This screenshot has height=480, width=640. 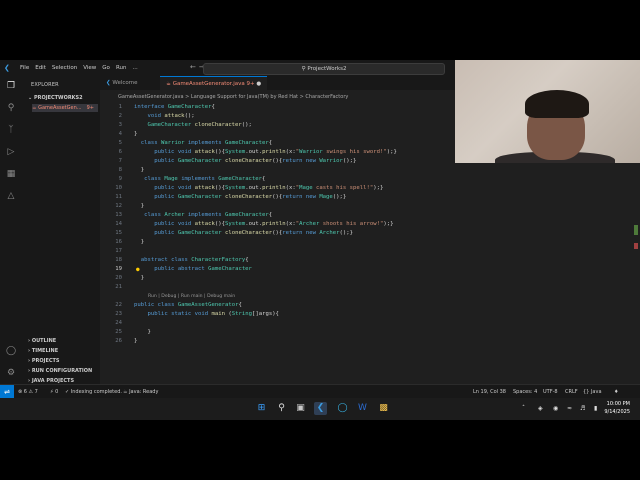 What do you see at coordinates (595, 409) in the screenshot?
I see `battery-icon: ▮` at bounding box center [595, 409].